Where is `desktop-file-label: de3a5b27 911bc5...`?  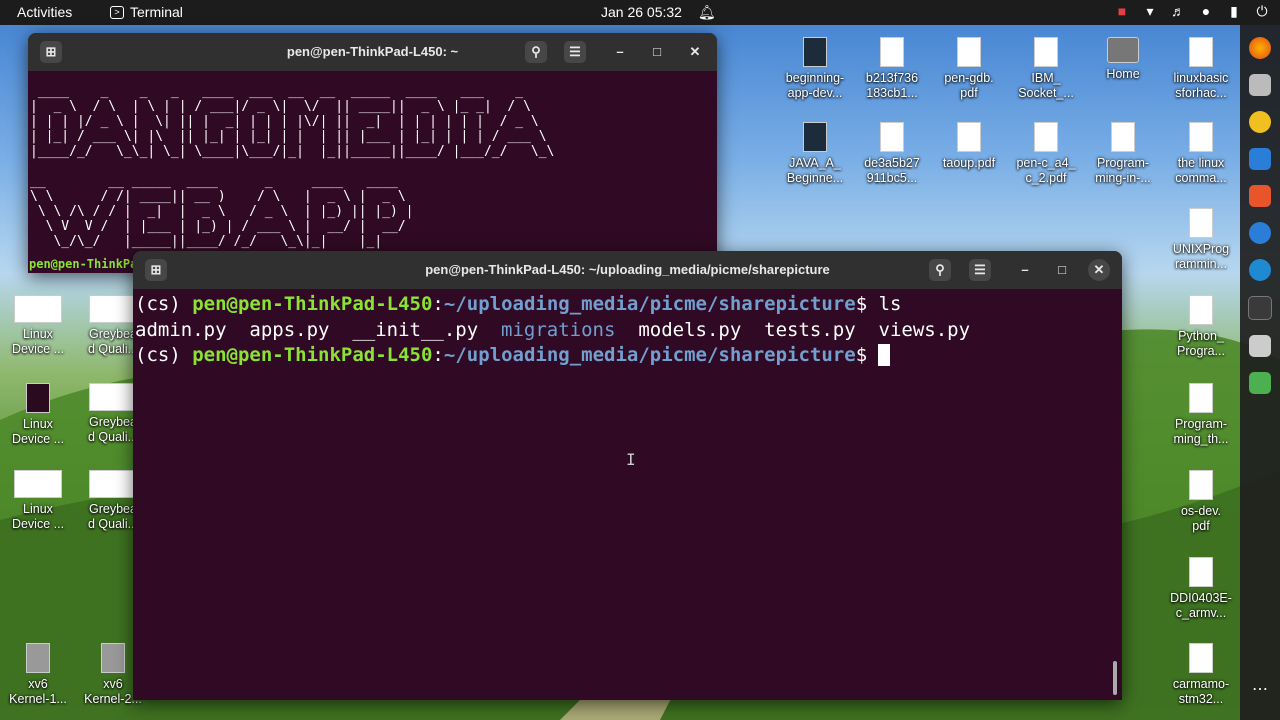 desktop-file-label: de3a5b27 911bc5... is located at coordinates (892, 170).